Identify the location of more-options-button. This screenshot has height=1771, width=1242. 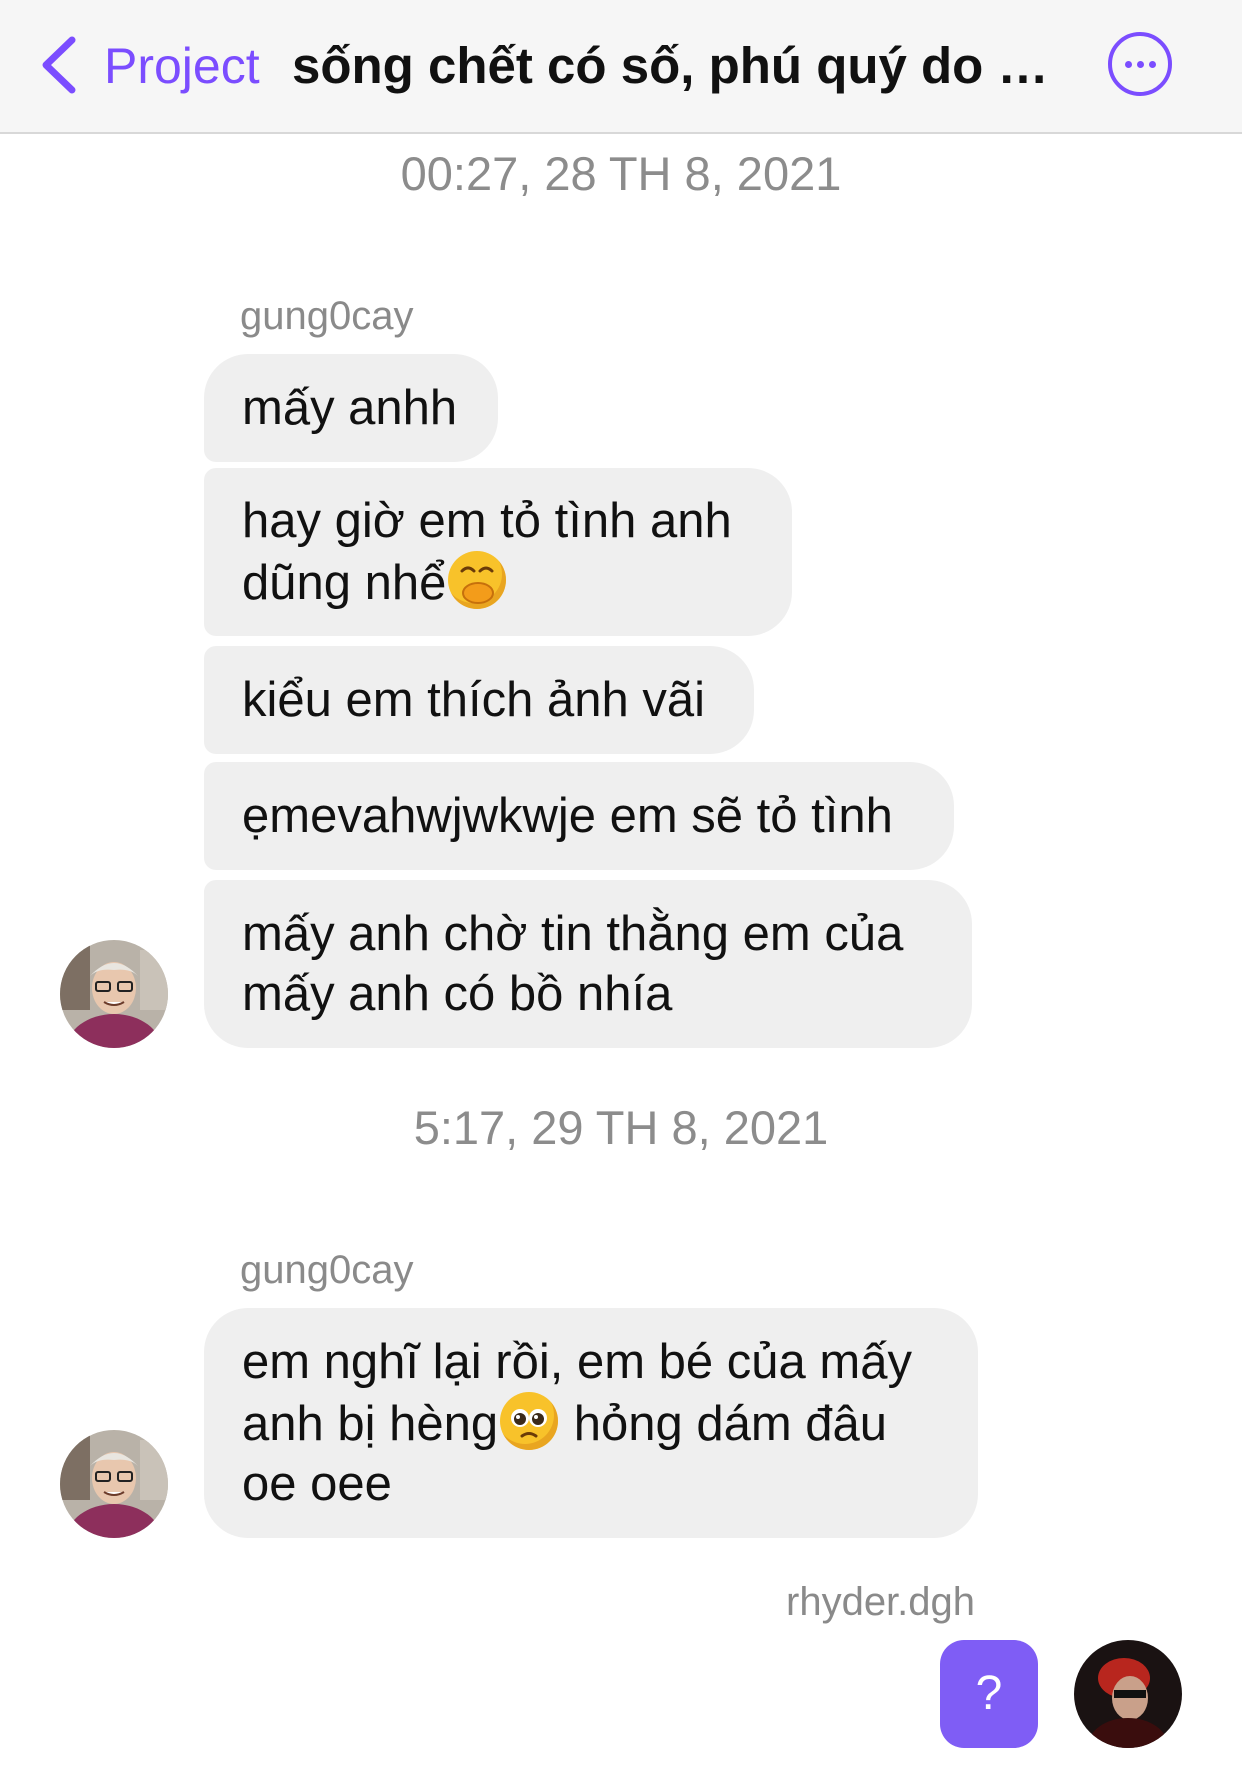
(1140, 64).